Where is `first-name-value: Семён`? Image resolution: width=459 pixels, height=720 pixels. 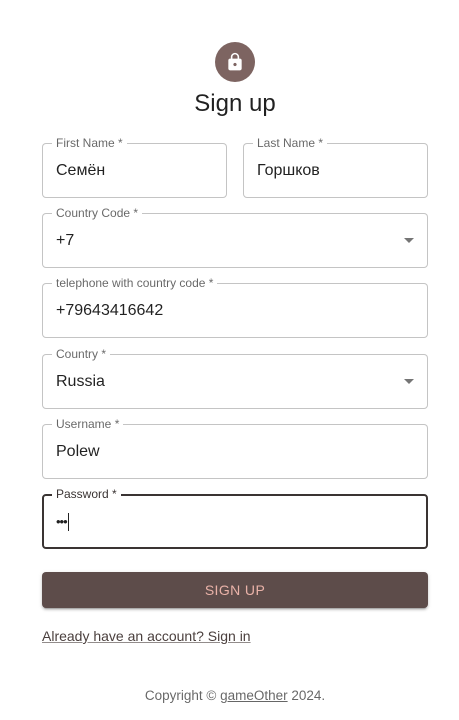 first-name-value: Семён is located at coordinates (81, 170).